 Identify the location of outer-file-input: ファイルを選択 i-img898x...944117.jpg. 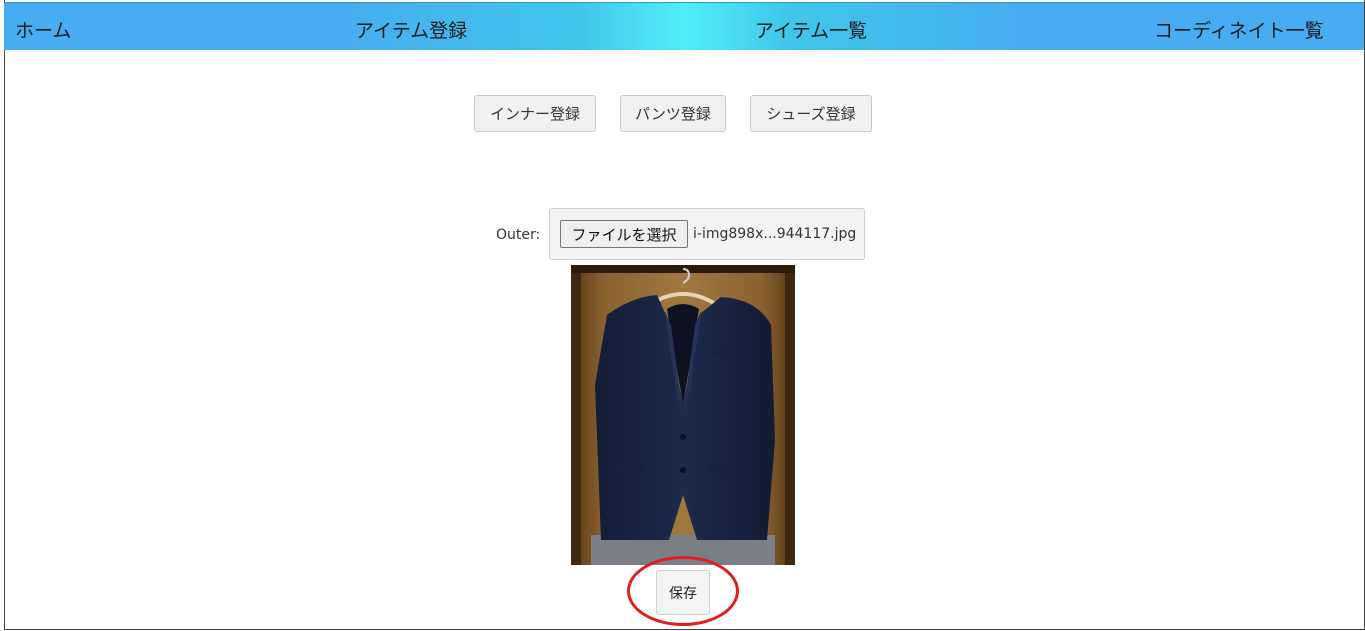
(707, 234).